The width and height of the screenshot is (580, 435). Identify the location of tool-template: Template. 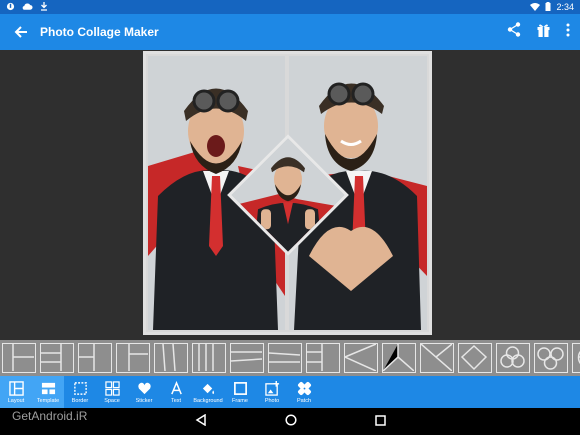
(48, 392).